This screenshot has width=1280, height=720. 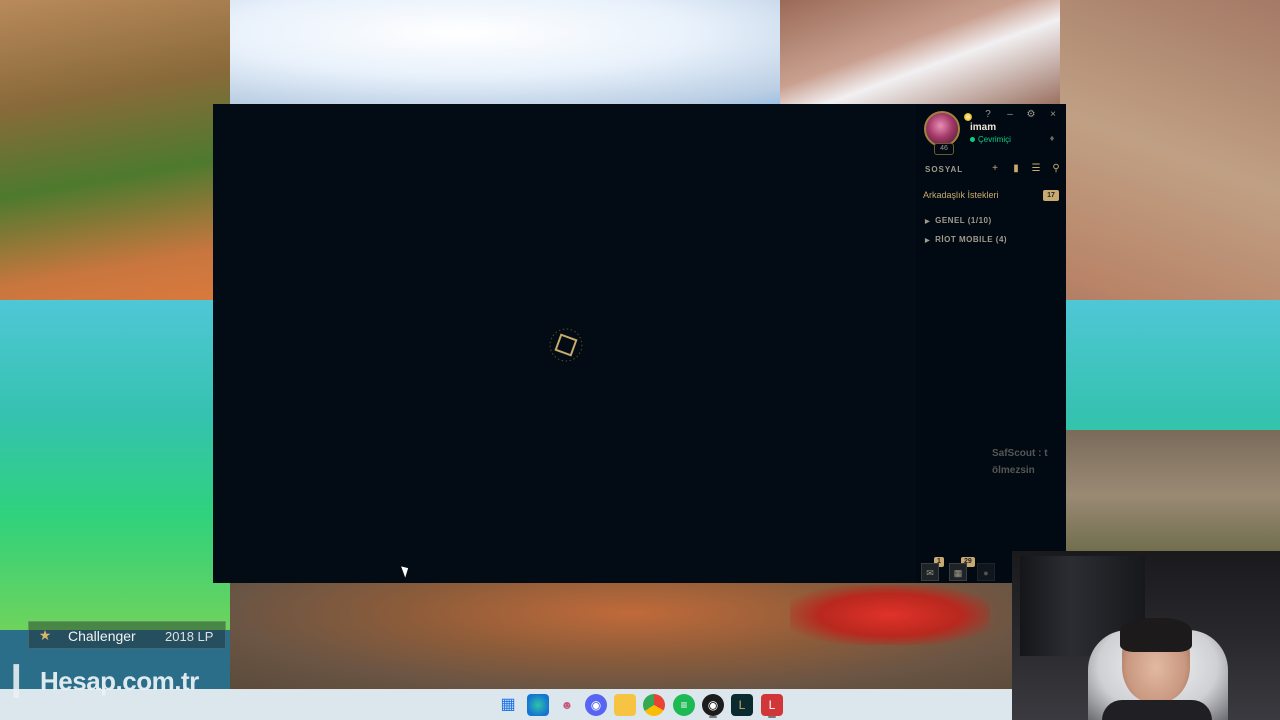 I want to click on missions-icon: ▦, so click(x=958, y=572).